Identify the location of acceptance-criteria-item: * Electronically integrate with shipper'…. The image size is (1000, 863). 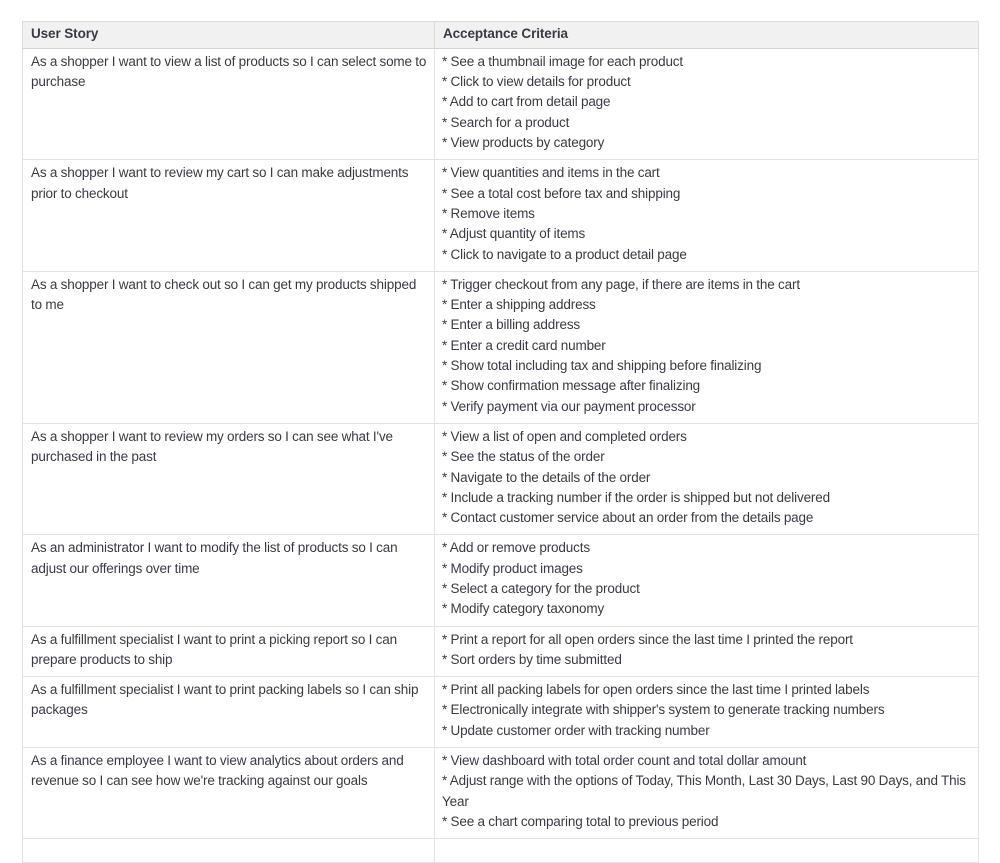
(663, 710).